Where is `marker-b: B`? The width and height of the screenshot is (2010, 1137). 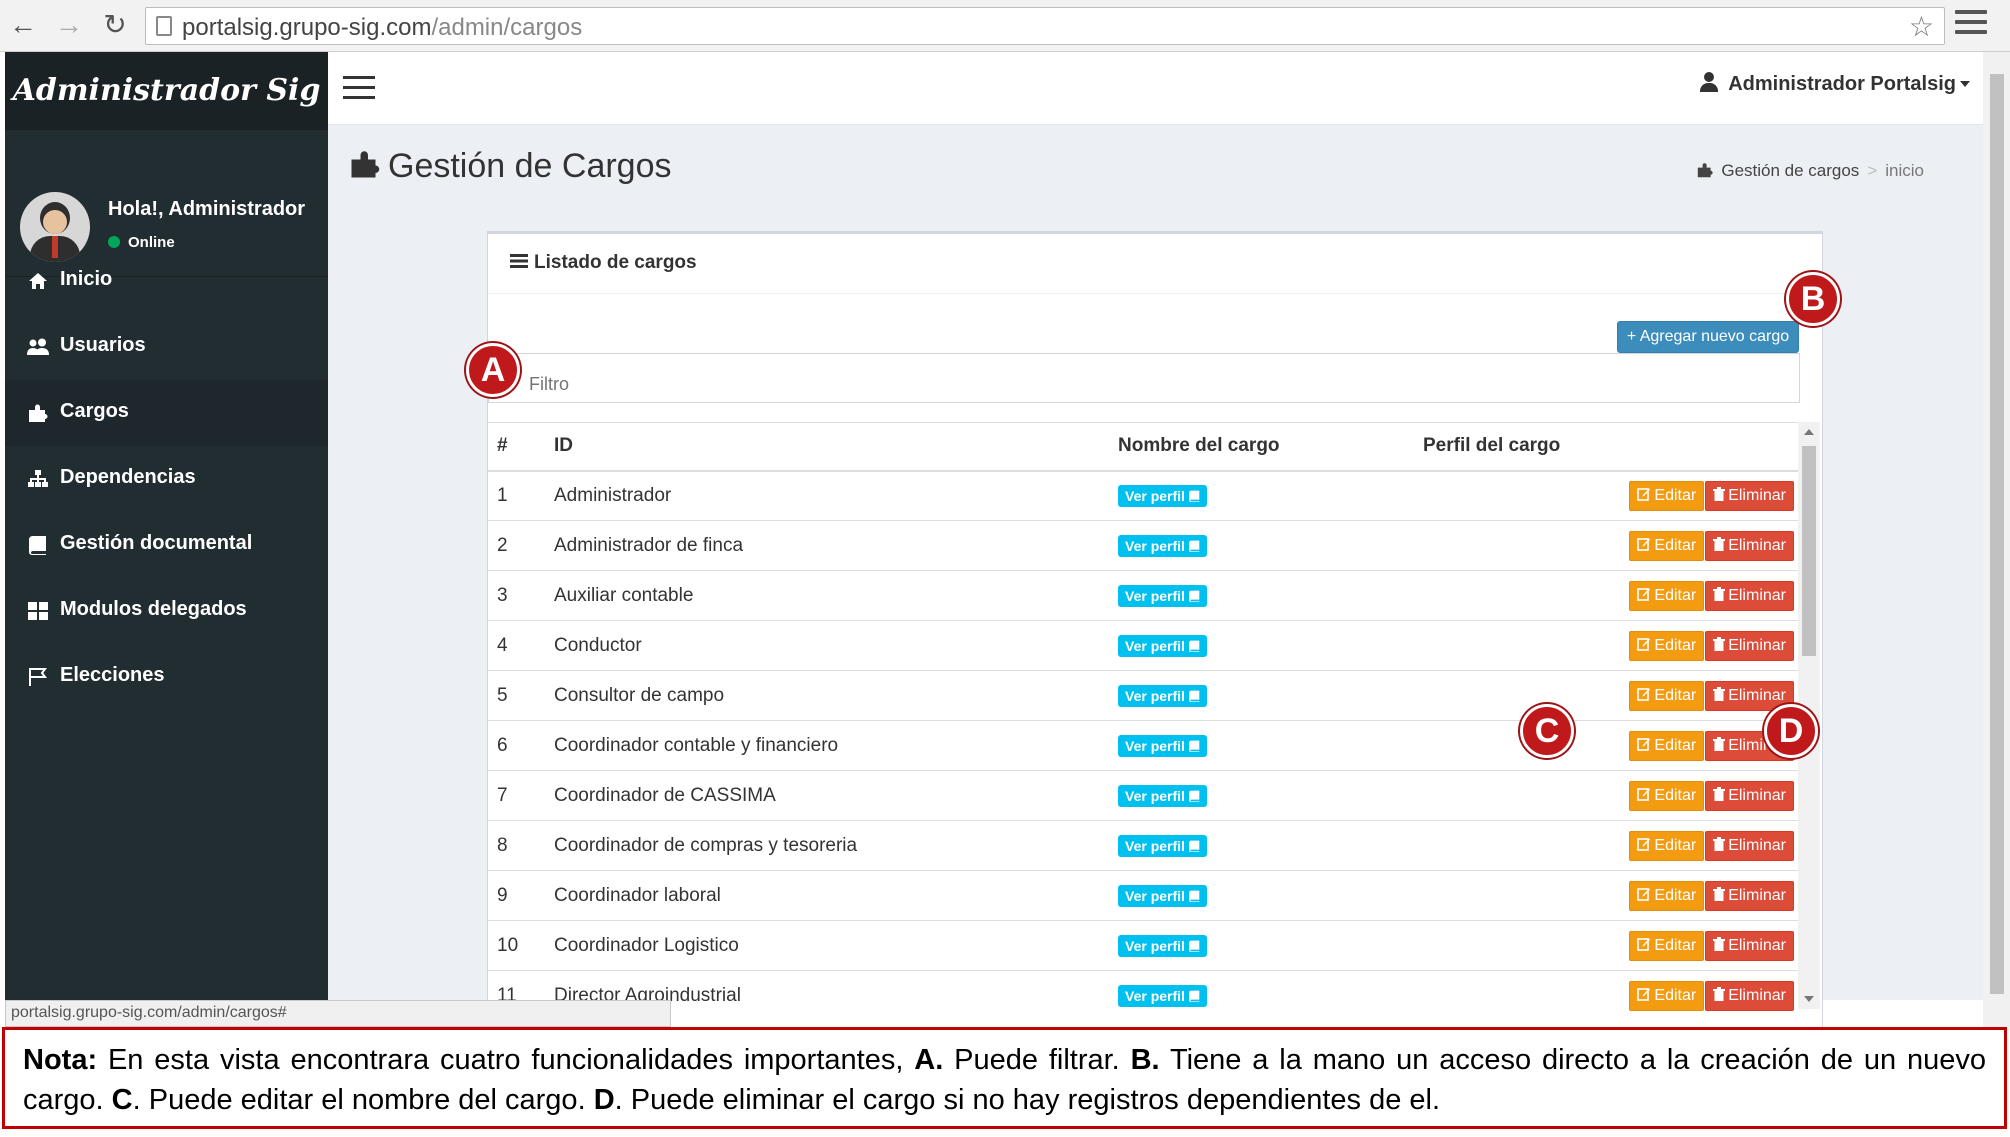 marker-b: B is located at coordinates (1813, 299).